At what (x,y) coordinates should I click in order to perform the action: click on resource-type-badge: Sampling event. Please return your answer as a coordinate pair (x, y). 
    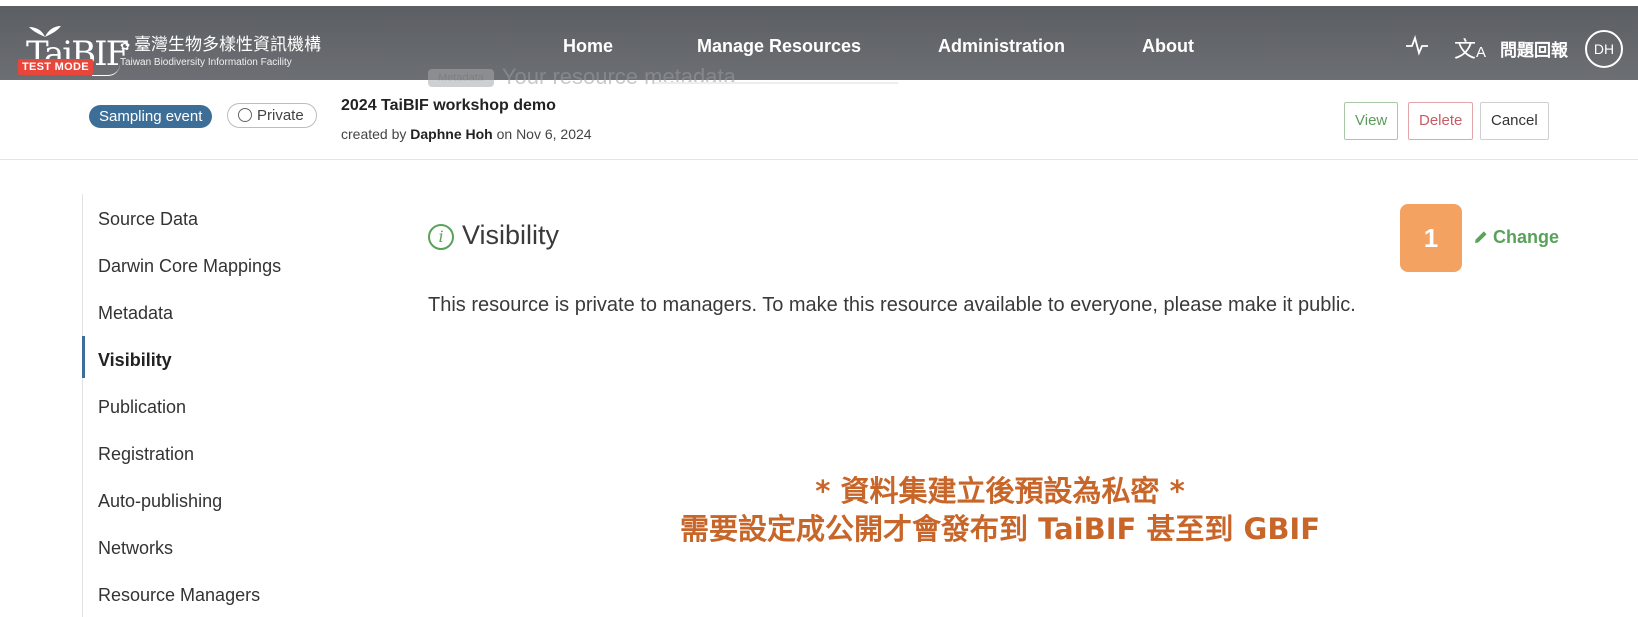
    Looking at the image, I should click on (151, 116).